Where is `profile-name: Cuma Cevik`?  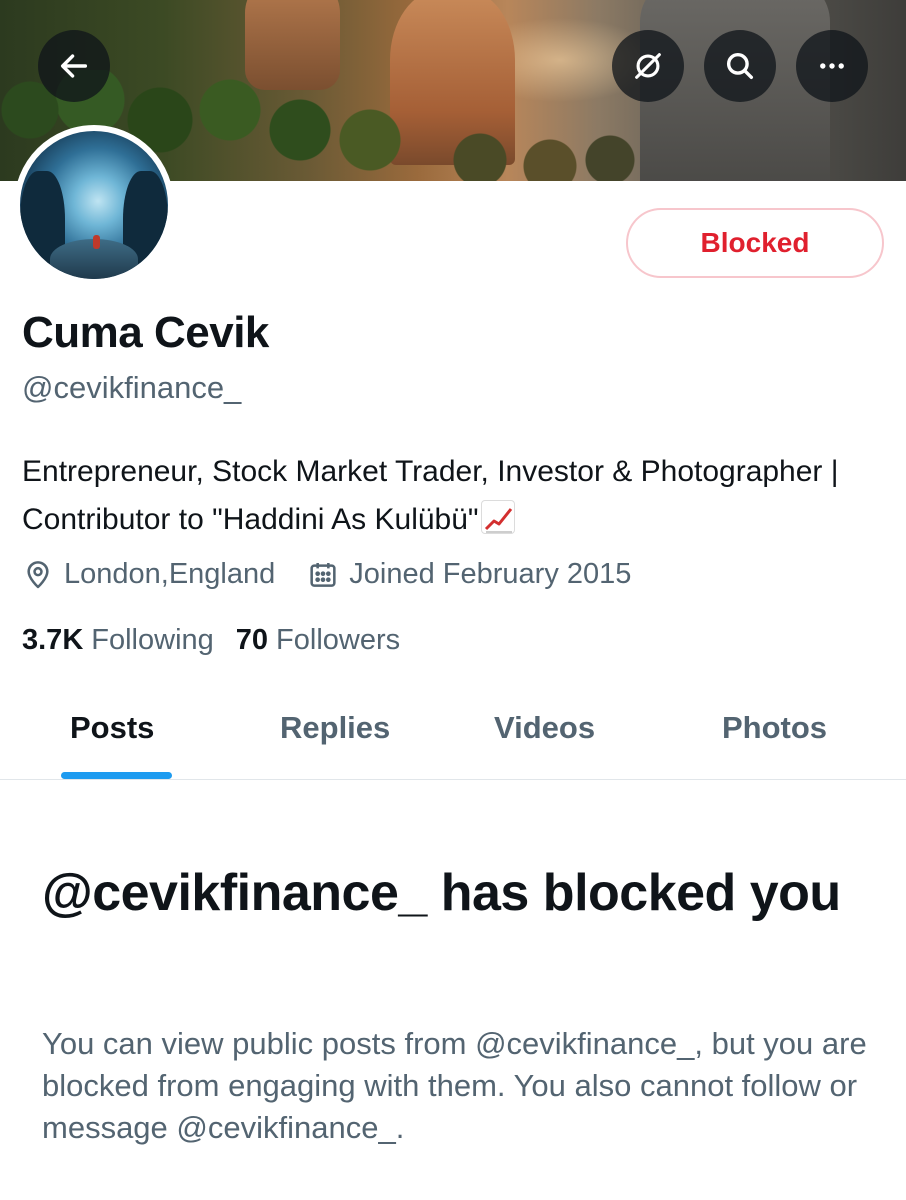
profile-name: Cuma Cevik is located at coordinates (145, 332).